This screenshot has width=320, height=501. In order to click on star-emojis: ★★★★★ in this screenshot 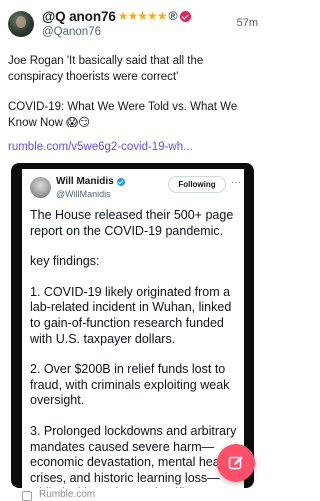, I will do `click(142, 16)`.